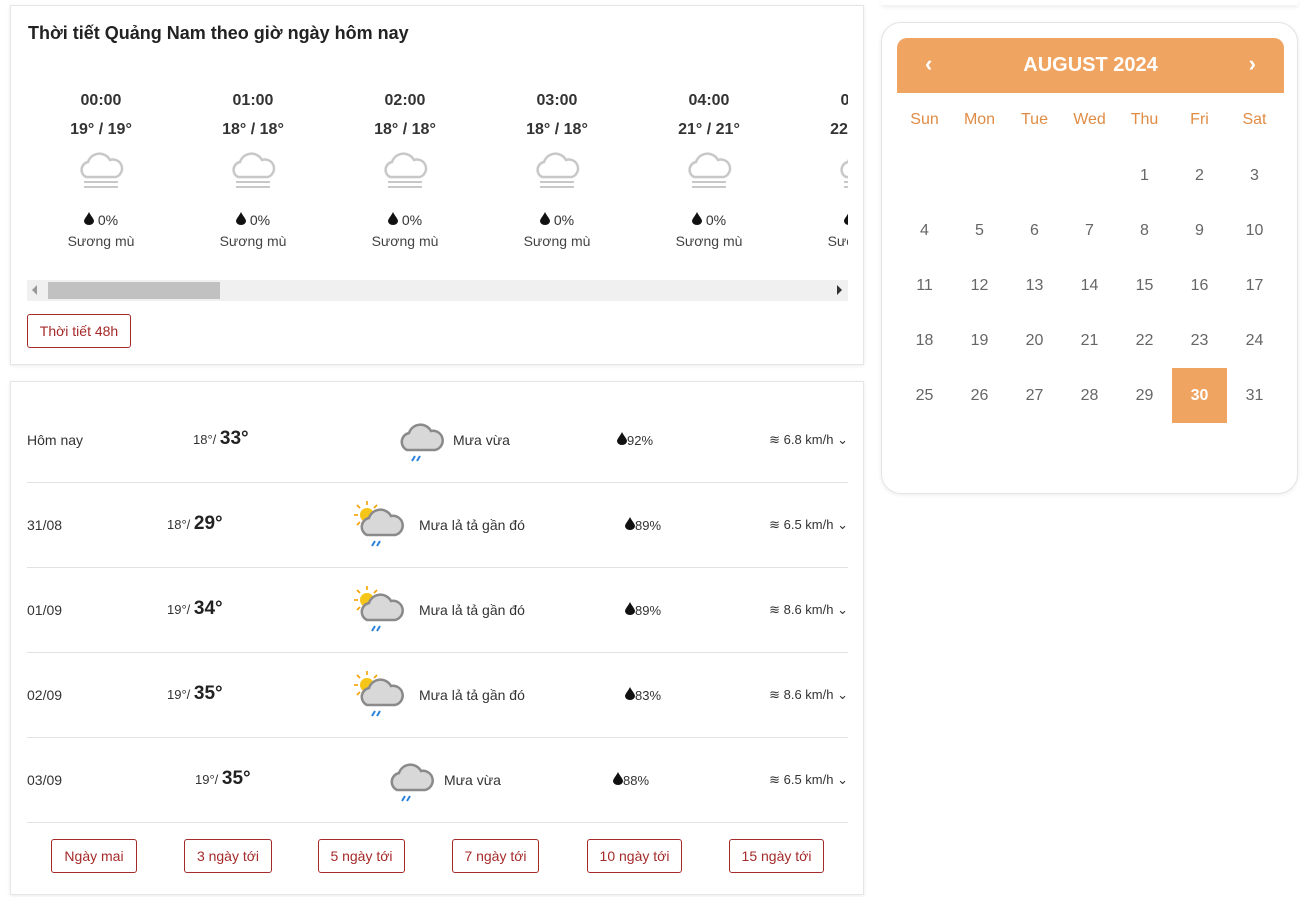  Describe the element at coordinates (924, 395) in the screenshot. I see `calendar-day: 25` at that location.